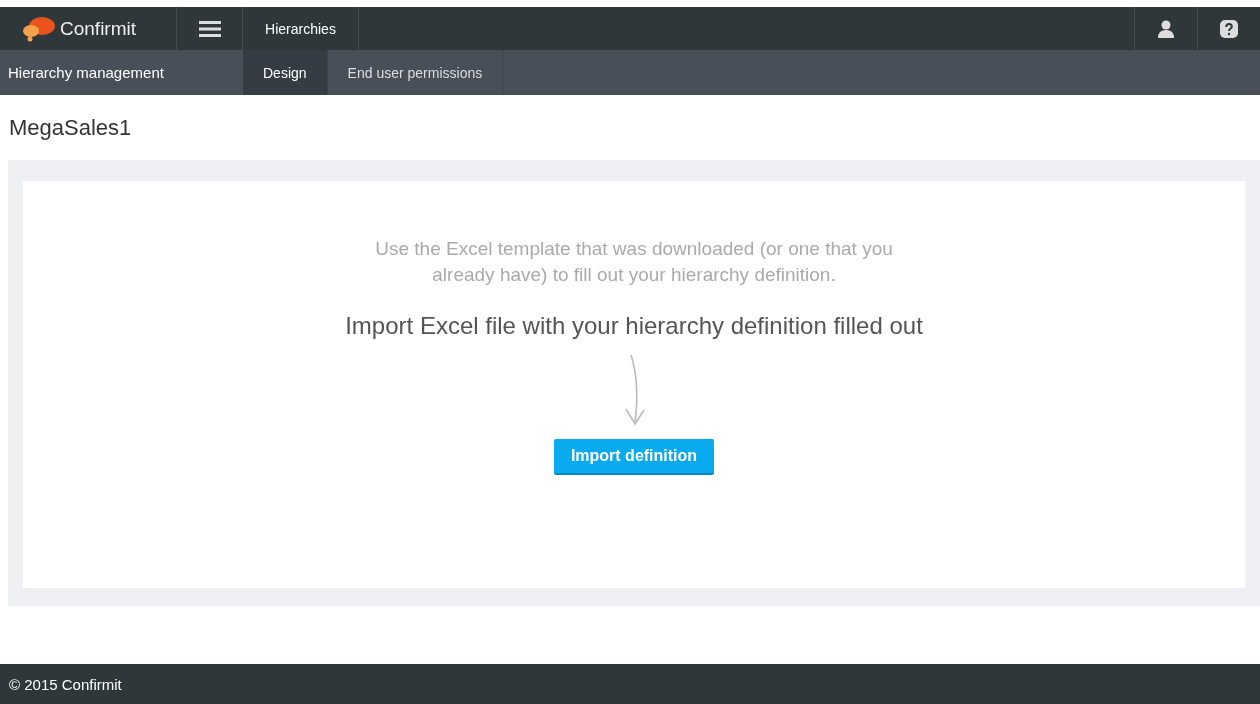 The width and height of the screenshot is (1260, 704). I want to click on arrow-icon, so click(634, 390).